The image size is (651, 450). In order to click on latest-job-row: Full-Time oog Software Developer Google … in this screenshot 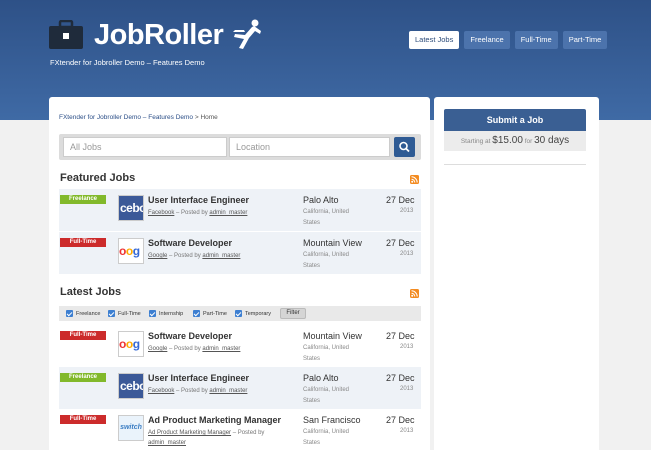, I will do `click(240, 346)`.